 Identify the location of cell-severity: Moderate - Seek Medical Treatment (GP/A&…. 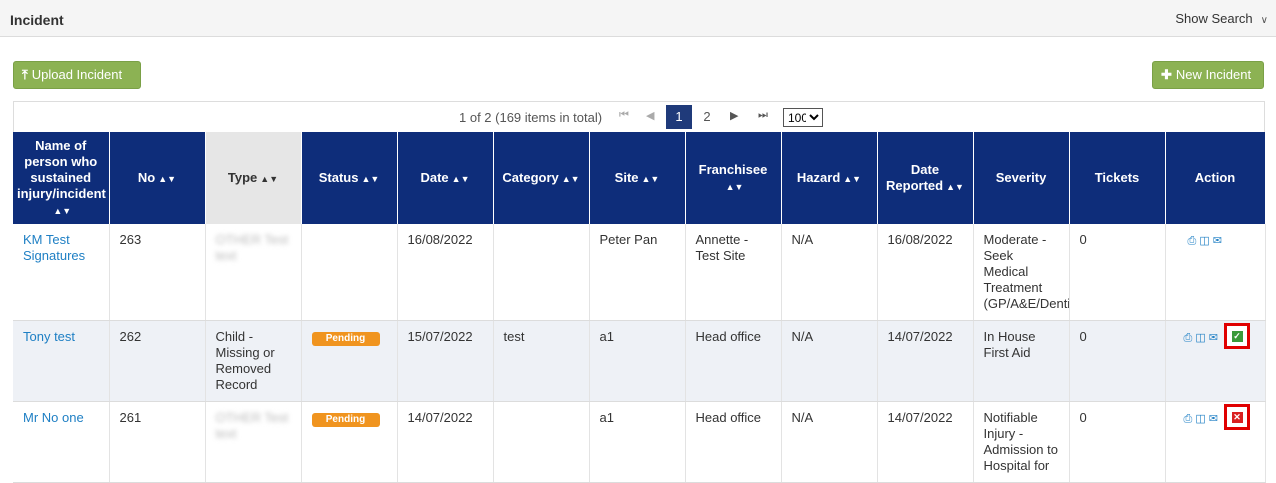
(1021, 272).